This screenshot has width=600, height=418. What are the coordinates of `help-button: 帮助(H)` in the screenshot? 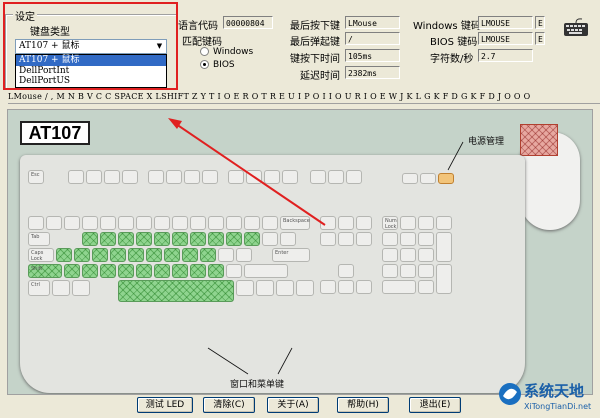 It's located at (363, 405).